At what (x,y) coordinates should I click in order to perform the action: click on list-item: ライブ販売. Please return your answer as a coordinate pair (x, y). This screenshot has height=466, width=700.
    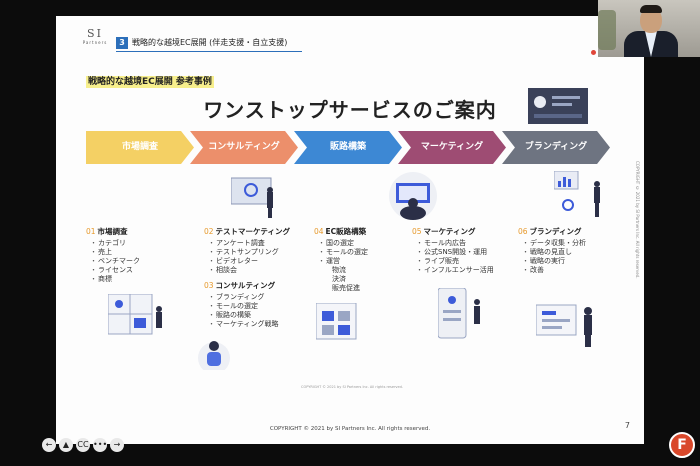
    Looking at the image, I should click on (453, 261).